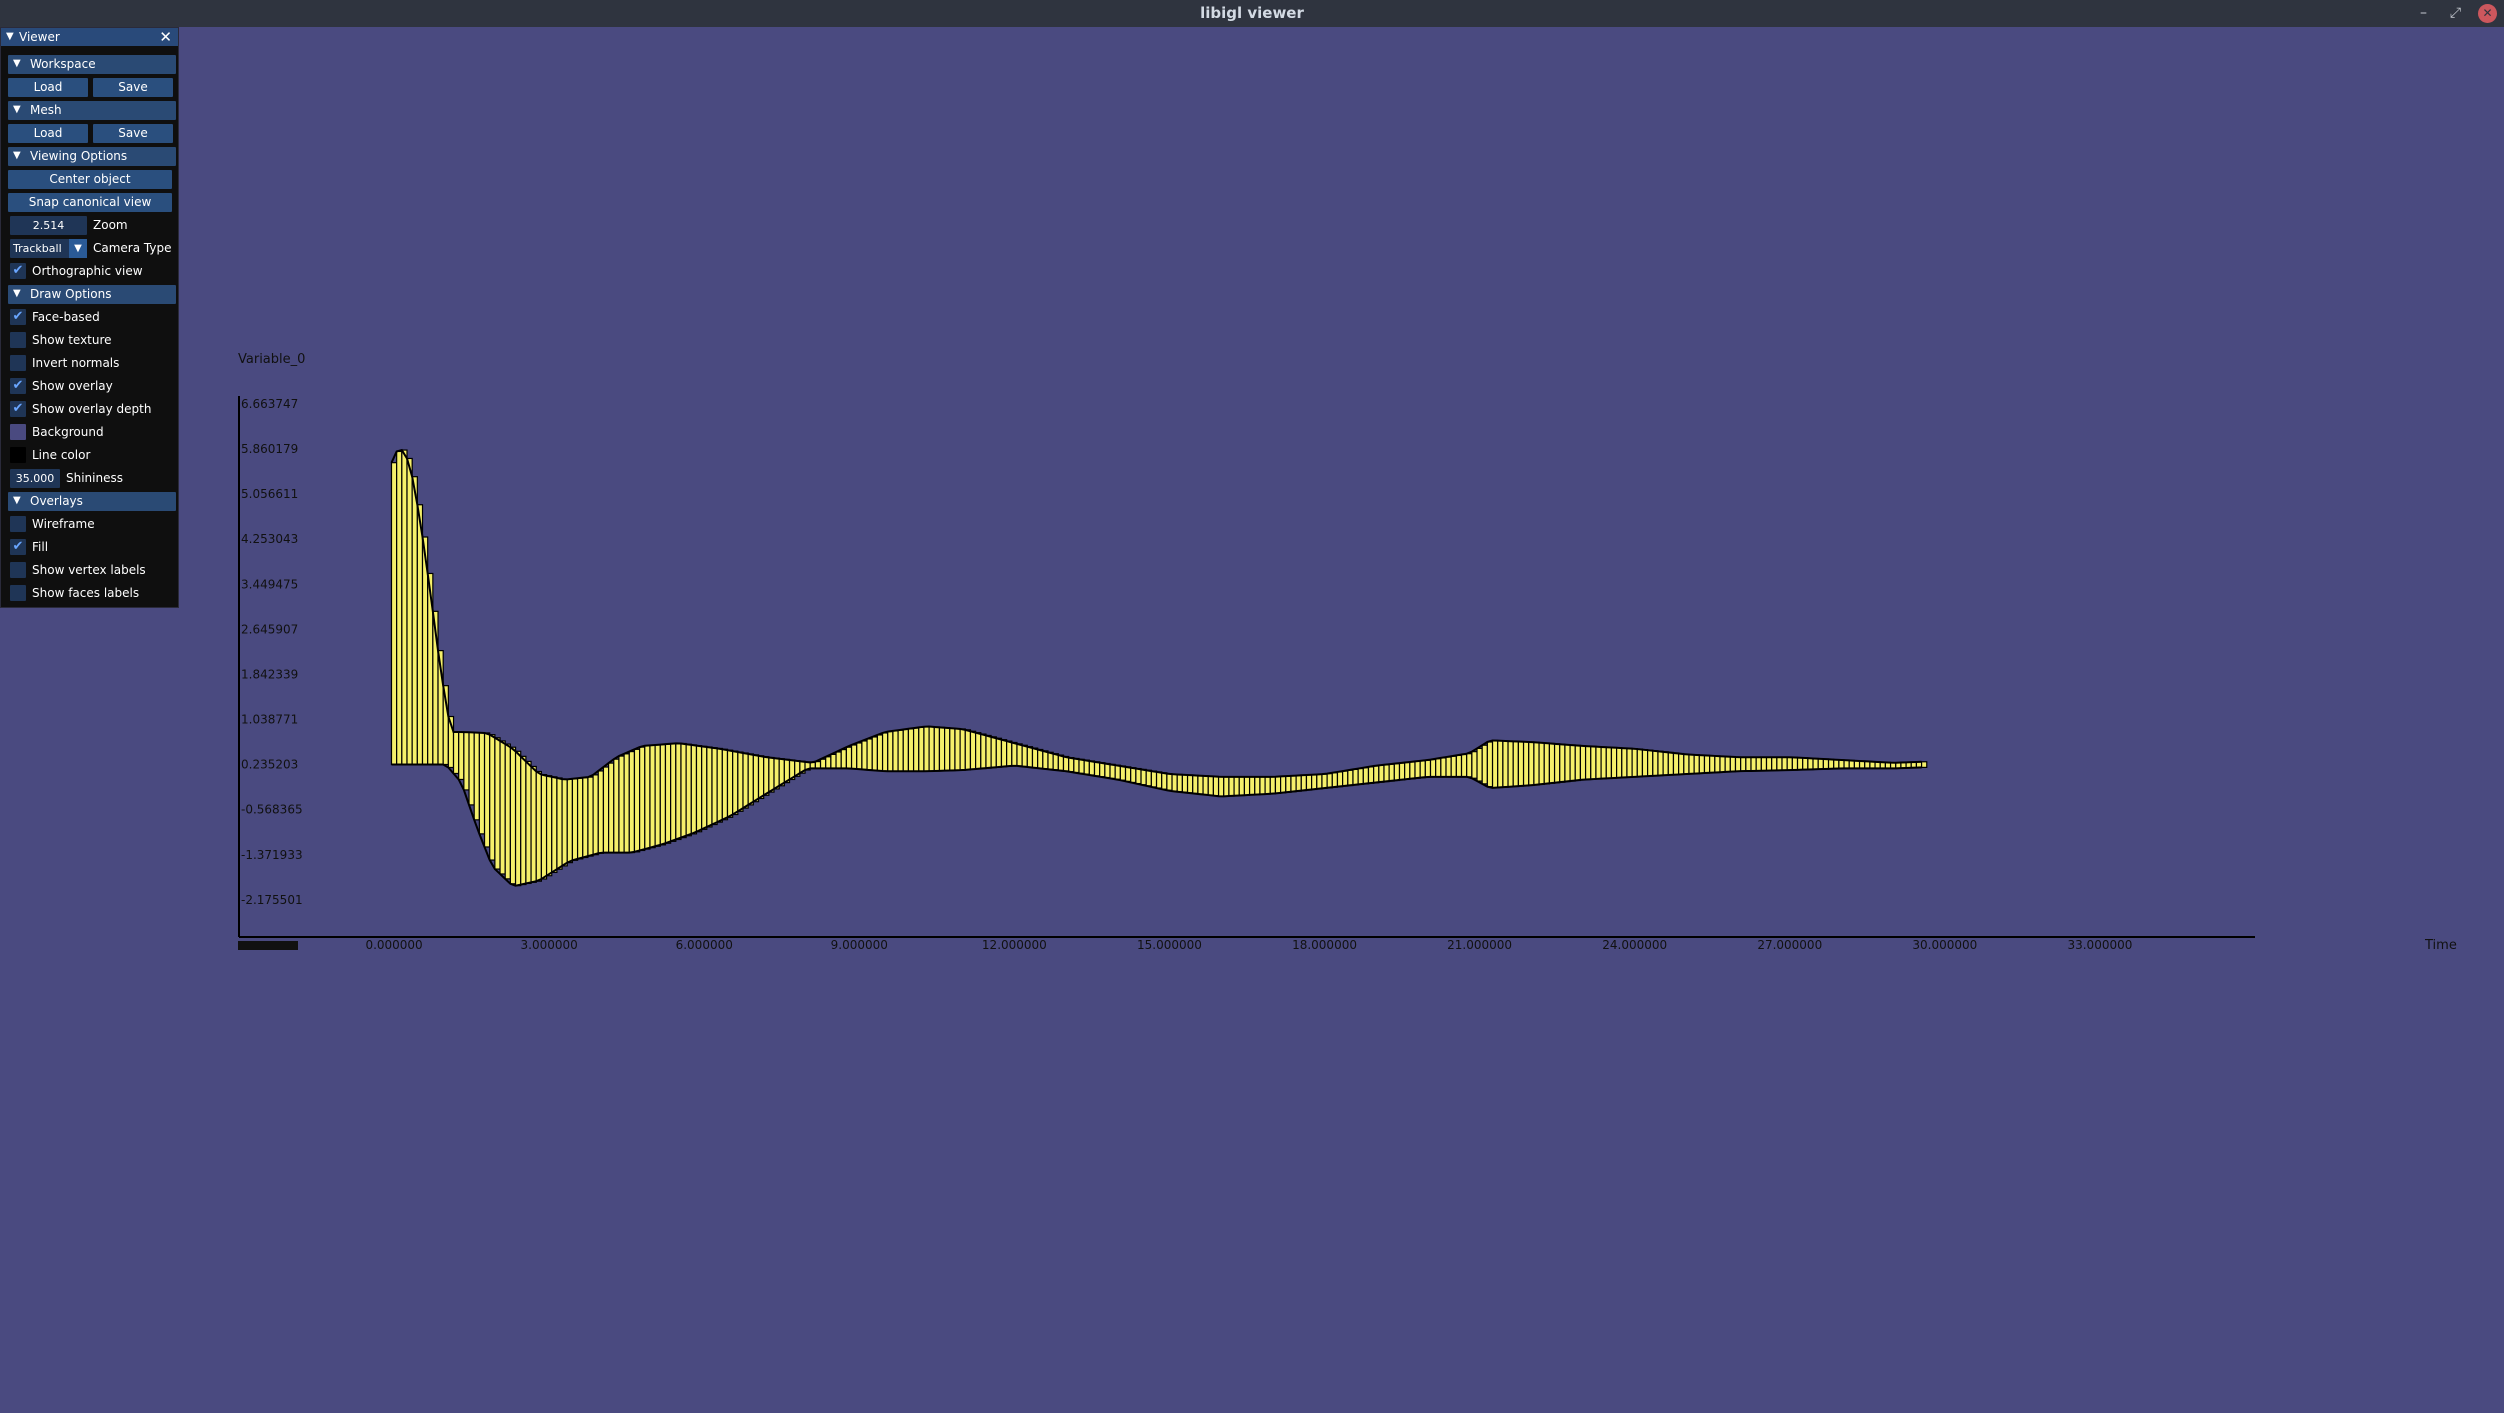 The height and width of the screenshot is (1413, 2504). I want to click on x-tick-label: 30.000000, so click(1944, 945).